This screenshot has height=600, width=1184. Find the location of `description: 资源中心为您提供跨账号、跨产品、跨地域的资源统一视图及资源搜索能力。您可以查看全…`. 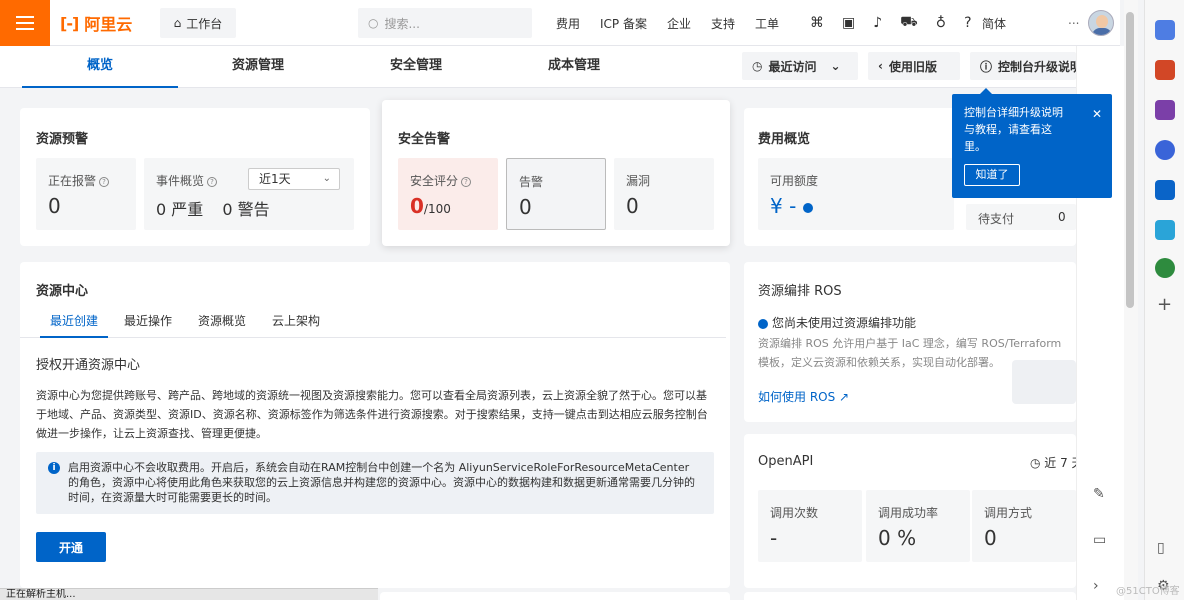

description: 资源中心为您提供跨账号、跨产品、跨地域的资源统一视图及资源搜索能力。您可以查看全… is located at coordinates (372, 414).